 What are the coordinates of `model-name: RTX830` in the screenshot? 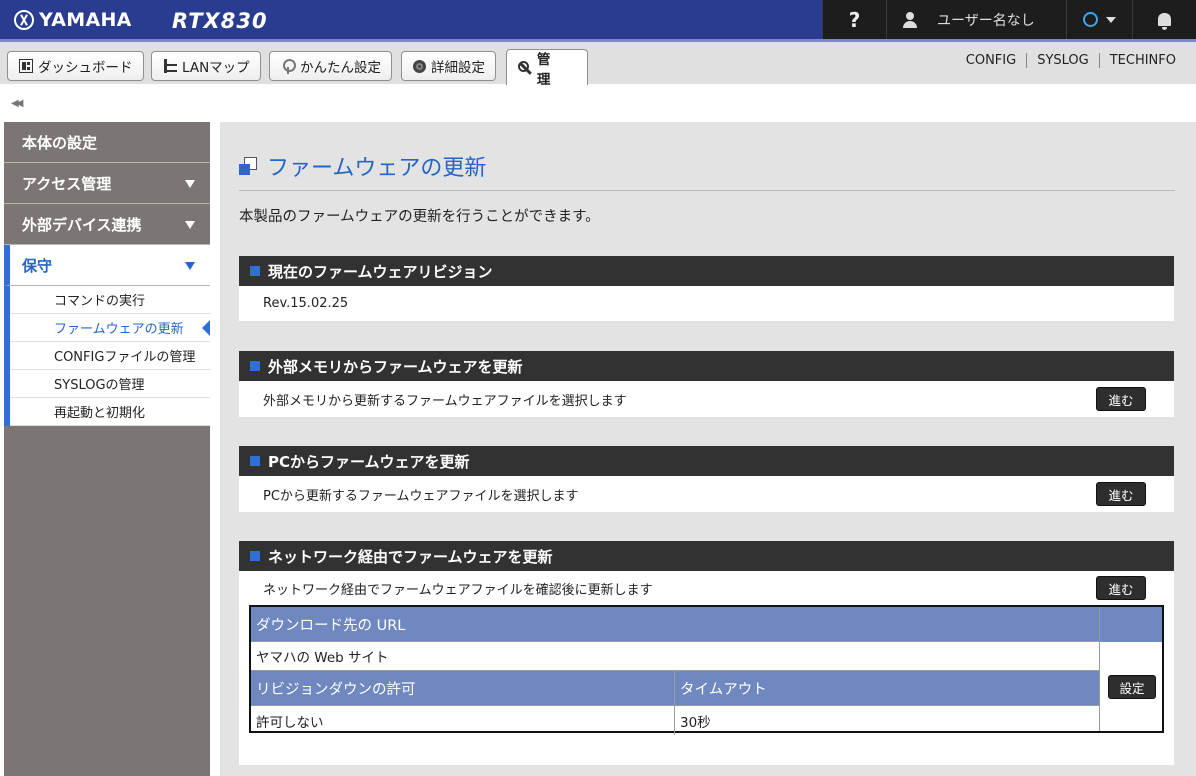 It's located at (220, 21).